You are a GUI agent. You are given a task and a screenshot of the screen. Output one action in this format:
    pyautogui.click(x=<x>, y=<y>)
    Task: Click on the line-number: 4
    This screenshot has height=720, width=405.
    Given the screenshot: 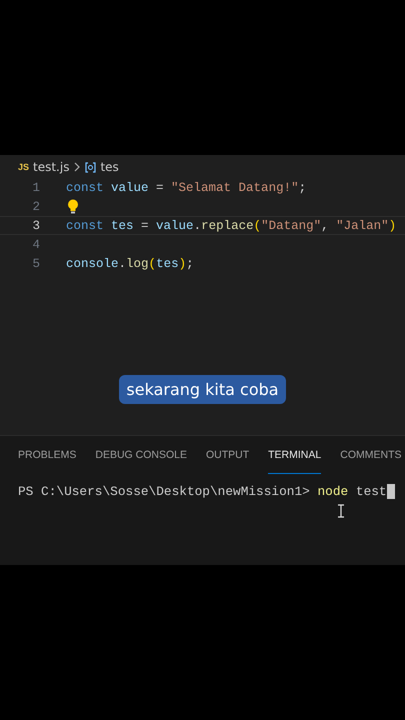 What is the action you would take?
    pyautogui.click(x=35, y=245)
    